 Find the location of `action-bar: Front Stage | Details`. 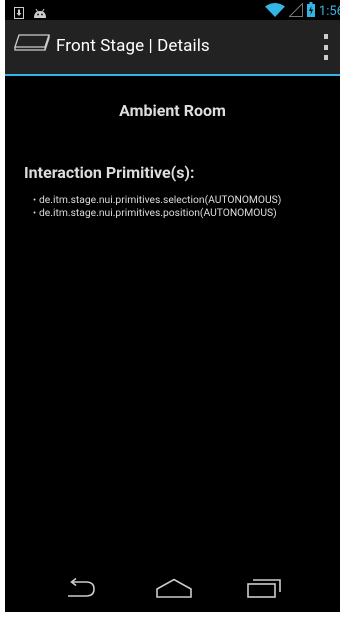

action-bar: Front Stage | Details is located at coordinates (172, 47).